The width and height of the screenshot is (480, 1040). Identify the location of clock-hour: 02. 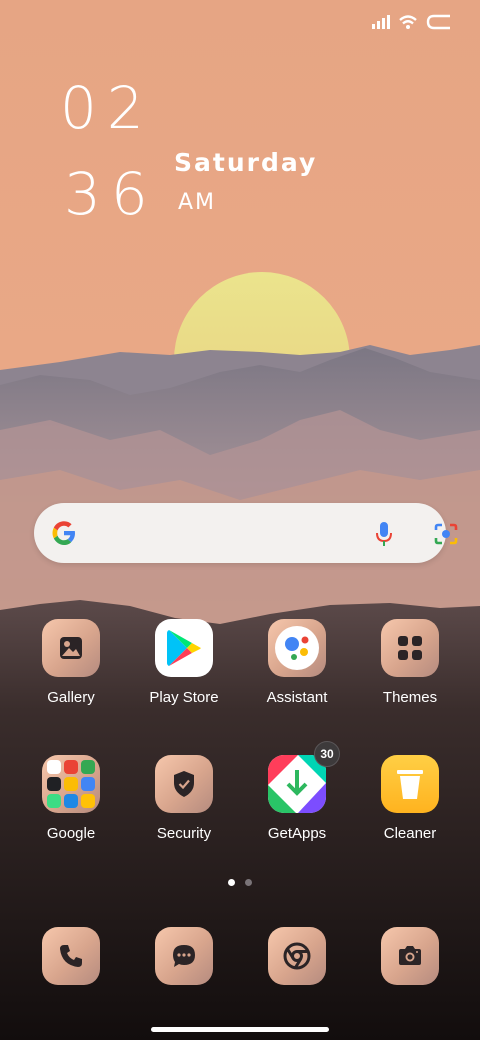
(107, 108).